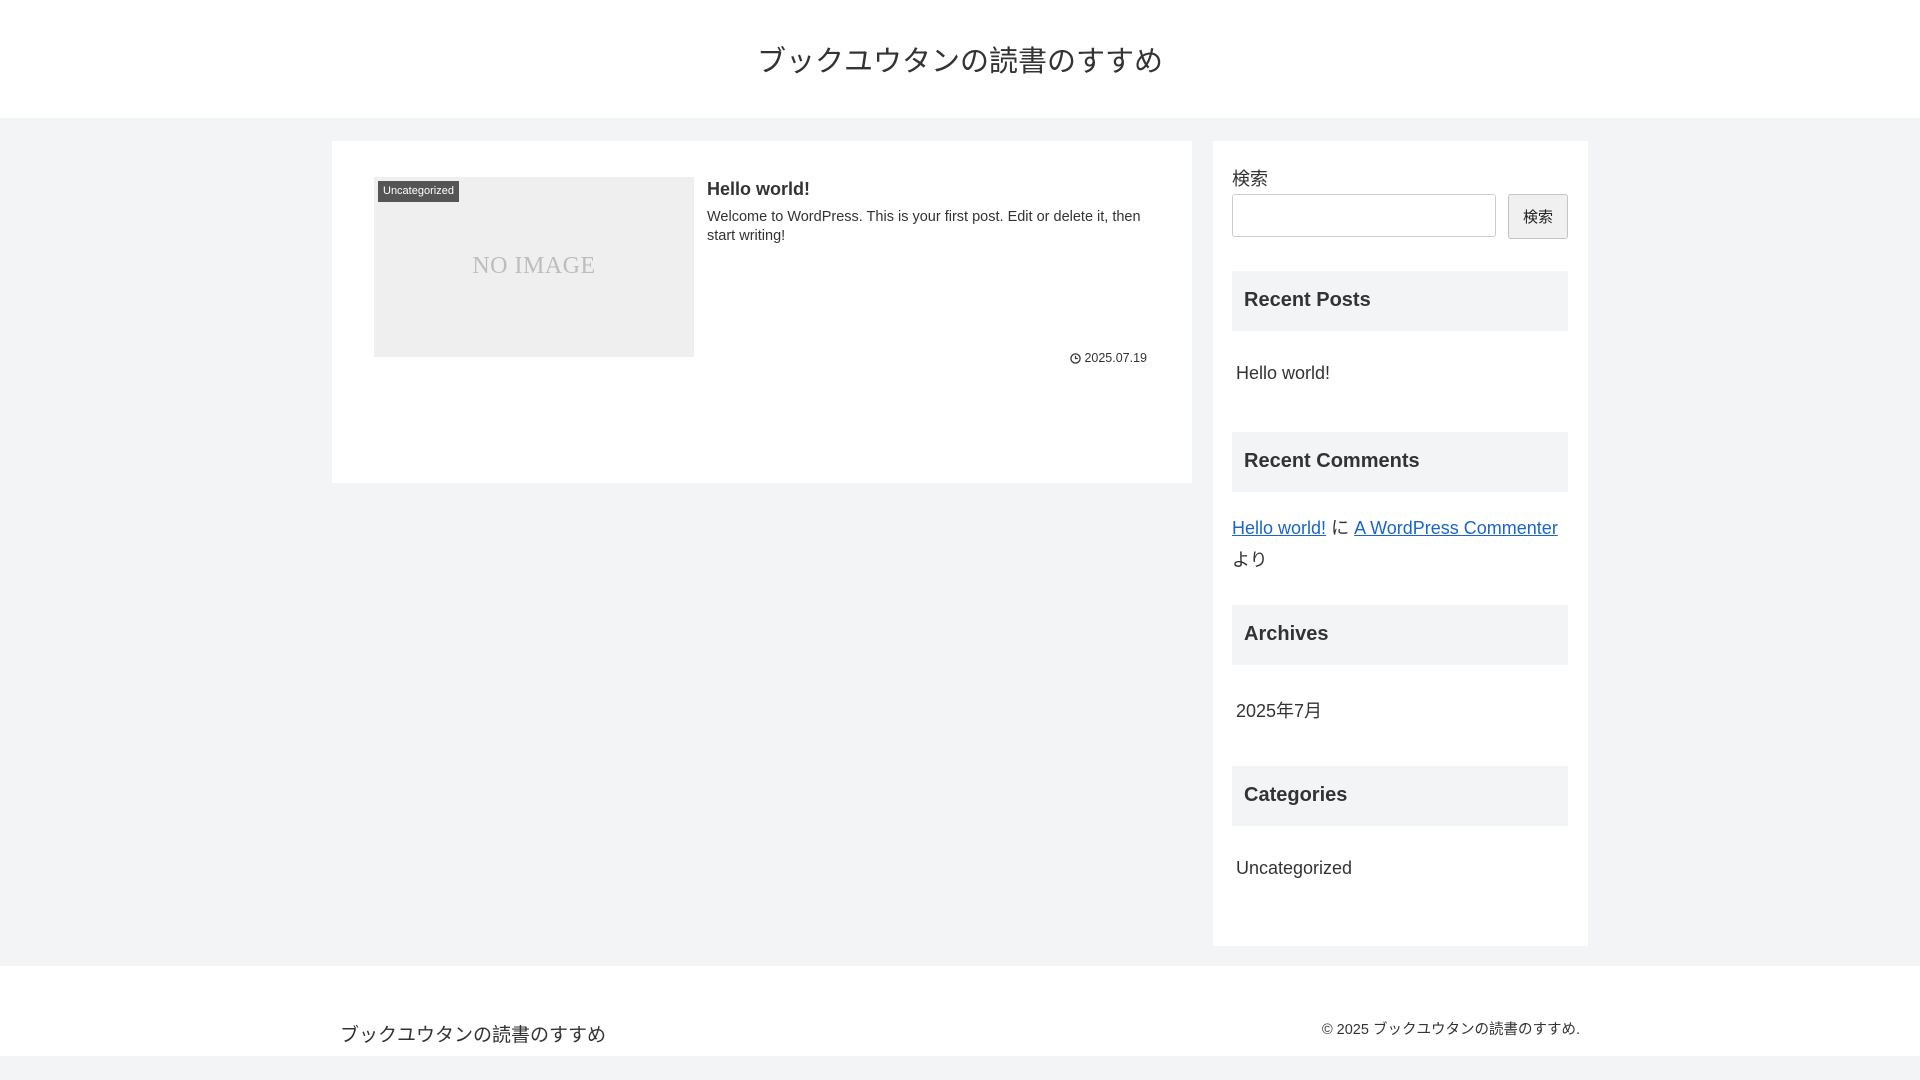 The height and width of the screenshot is (1080, 1920). Describe the element at coordinates (1340, 528) in the screenshot. I see `comment-connector: に` at that location.